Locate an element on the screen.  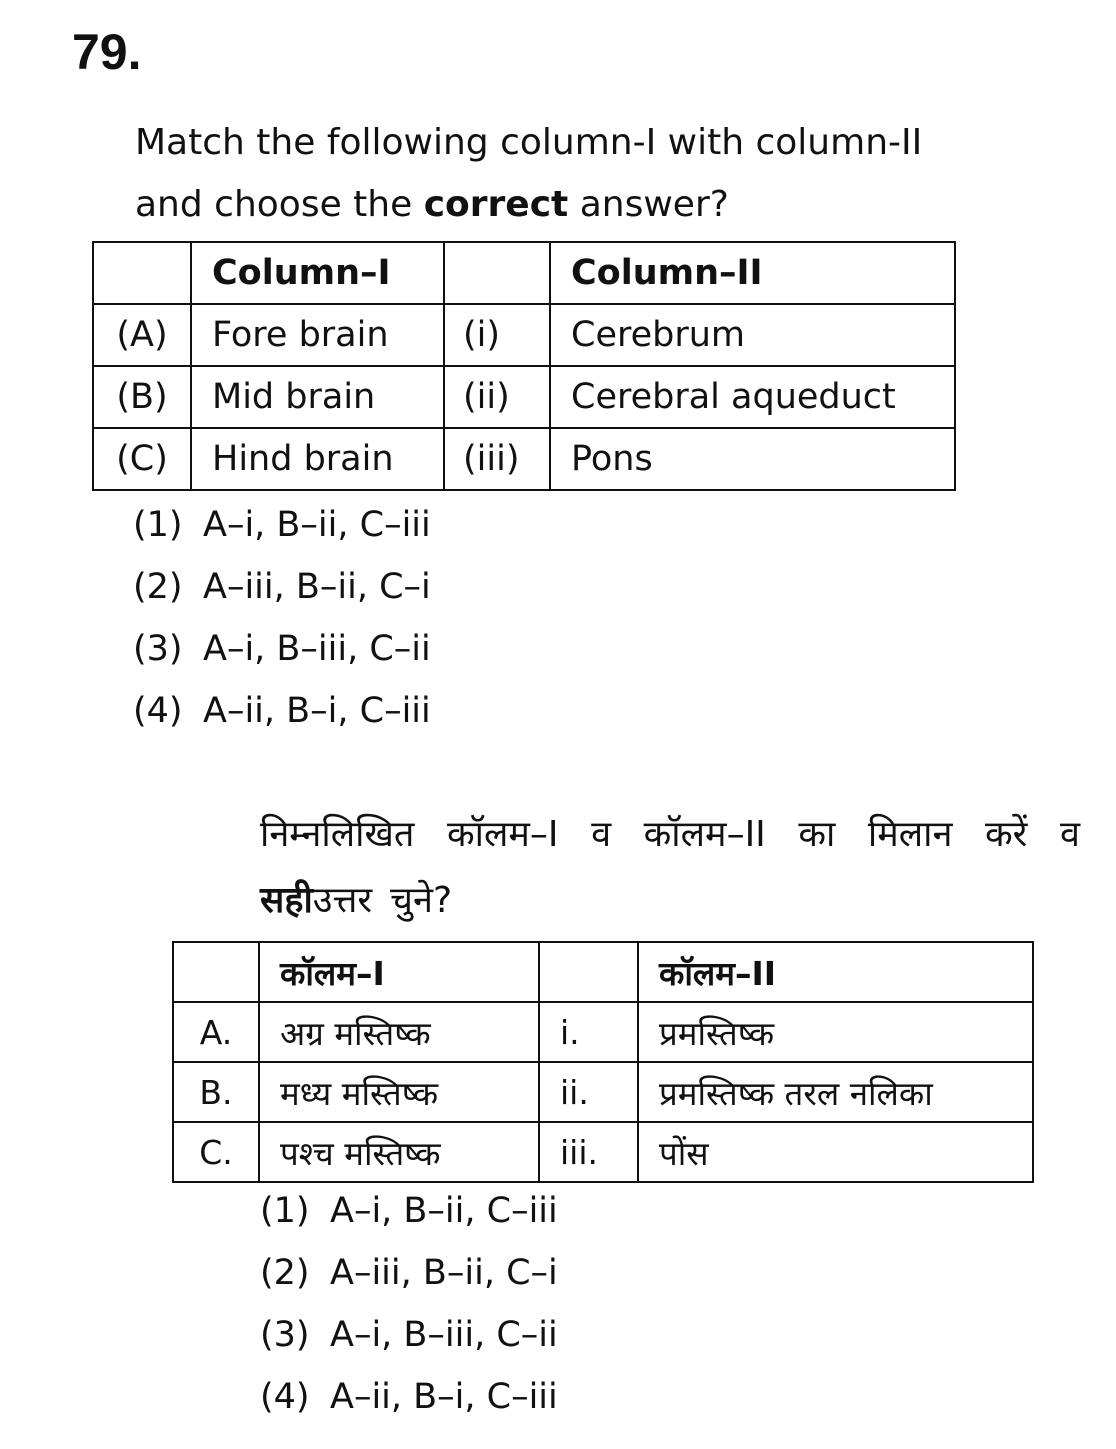
column-2-cell: Pons is located at coordinates (752, 459).